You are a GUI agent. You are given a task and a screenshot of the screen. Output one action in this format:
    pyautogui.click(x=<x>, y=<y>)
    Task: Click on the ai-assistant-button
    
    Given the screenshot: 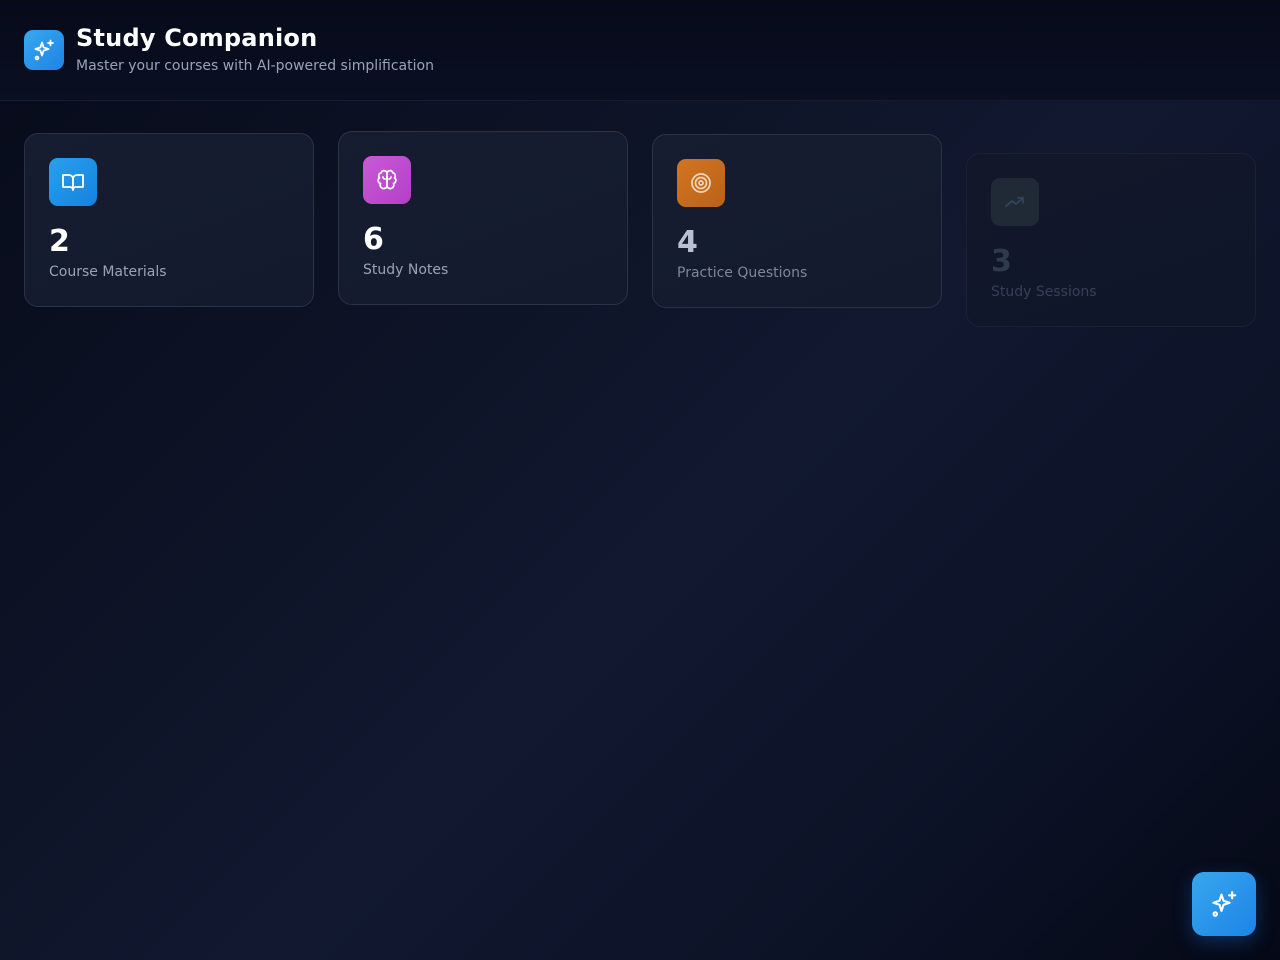 What is the action you would take?
    pyautogui.click(x=1224, y=904)
    